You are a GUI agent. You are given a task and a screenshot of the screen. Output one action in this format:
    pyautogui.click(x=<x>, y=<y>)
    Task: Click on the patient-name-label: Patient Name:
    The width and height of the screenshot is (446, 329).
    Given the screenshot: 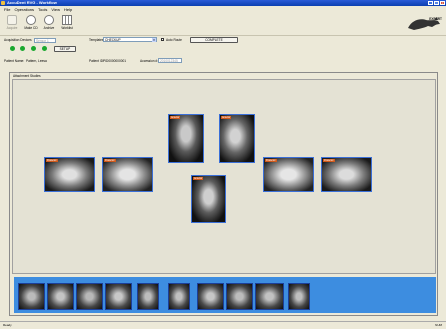 What is the action you would take?
    pyautogui.click(x=14, y=61)
    